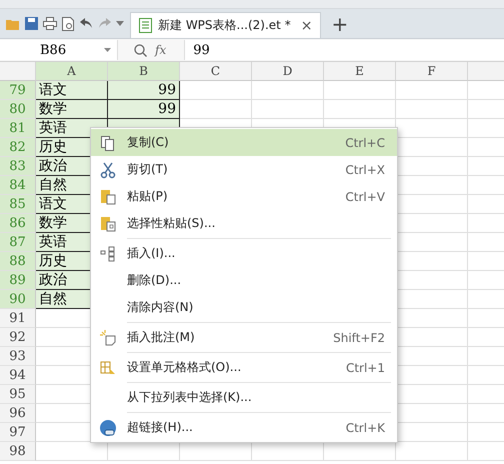 Image resolution: width=504 pixels, height=464 pixels. I want to click on save-icon, so click(31, 23).